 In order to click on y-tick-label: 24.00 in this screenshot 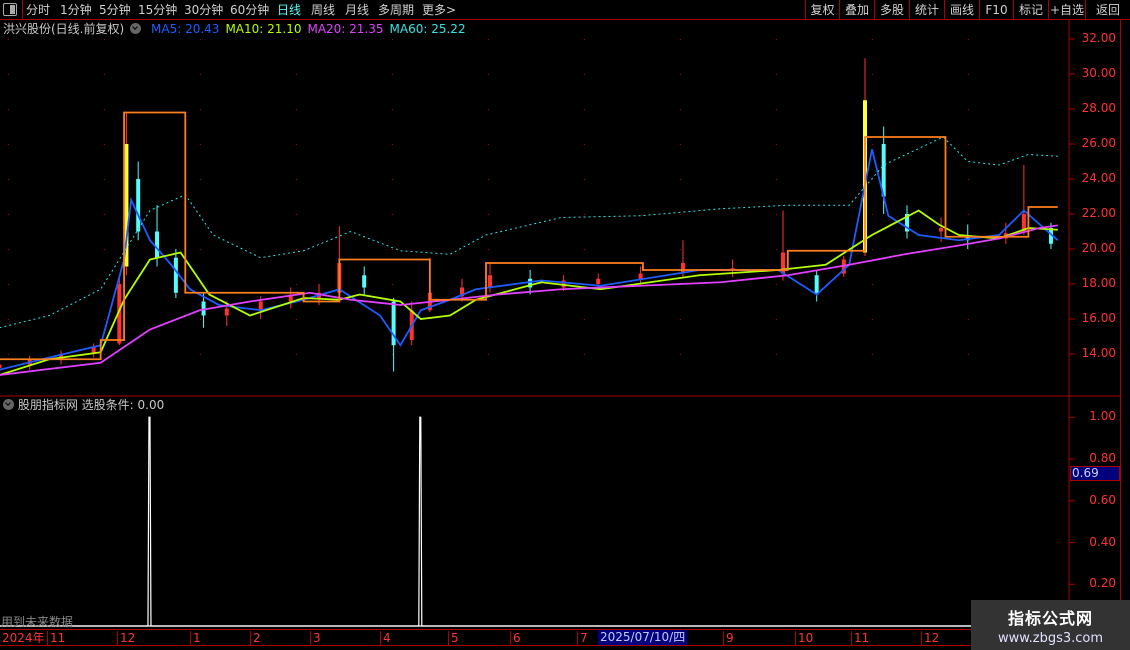, I will do `click(1098, 178)`.